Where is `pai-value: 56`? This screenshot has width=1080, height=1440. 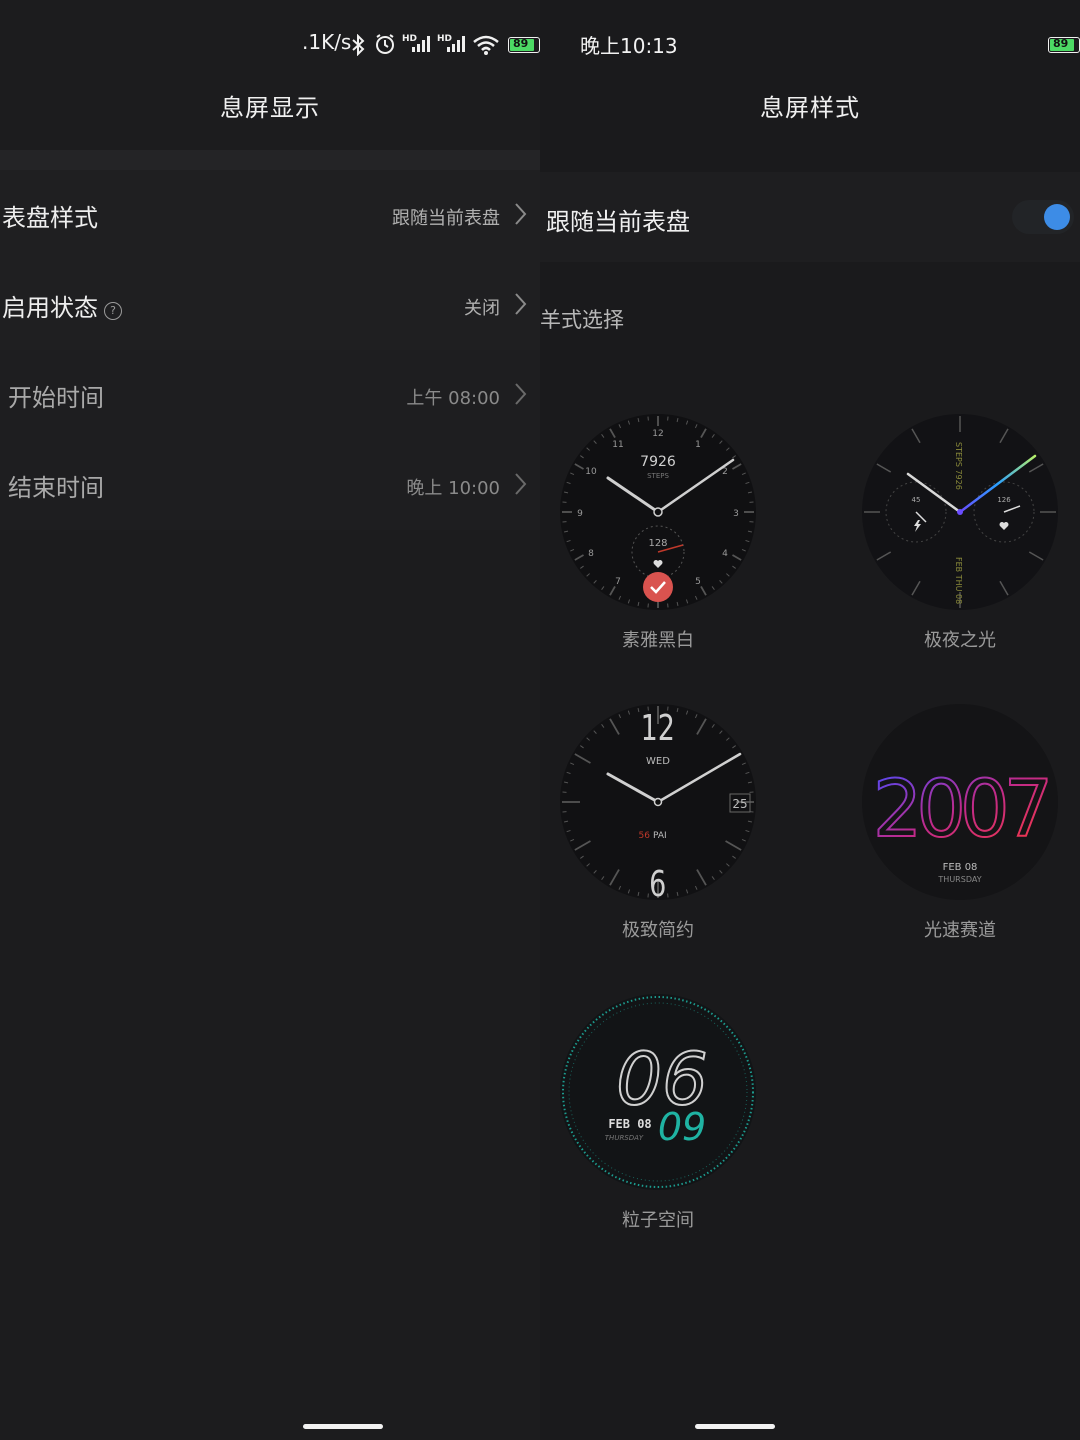
pai-value: 56 is located at coordinates (645, 836).